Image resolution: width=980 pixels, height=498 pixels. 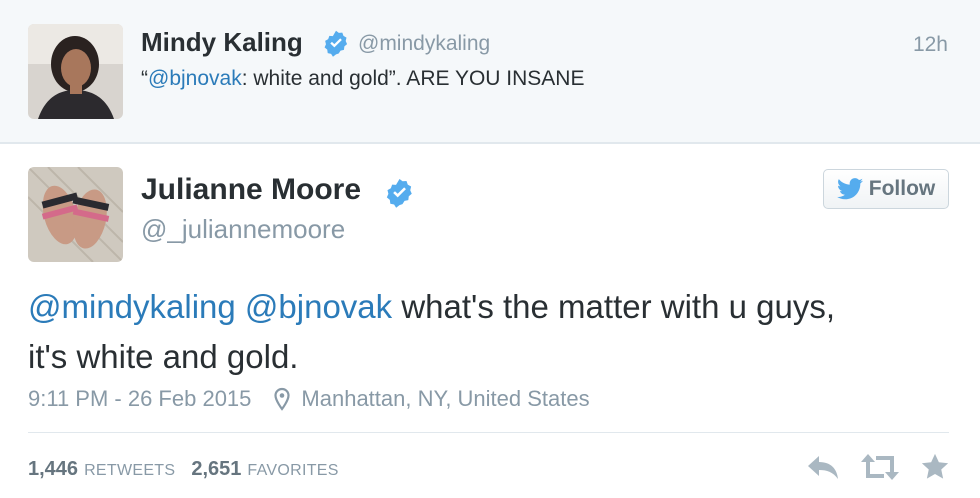 What do you see at coordinates (902, 188) in the screenshot?
I see `follow-button-label: Follow` at bounding box center [902, 188].